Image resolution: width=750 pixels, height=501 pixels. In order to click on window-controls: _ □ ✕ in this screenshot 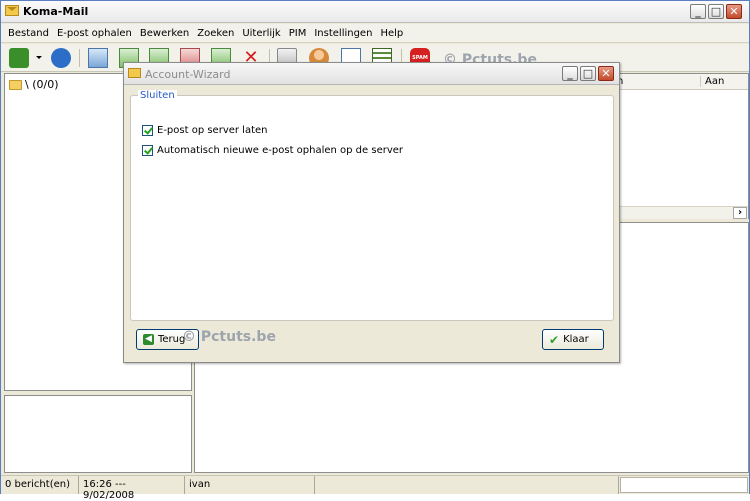, I will do `click(716, 11)`.